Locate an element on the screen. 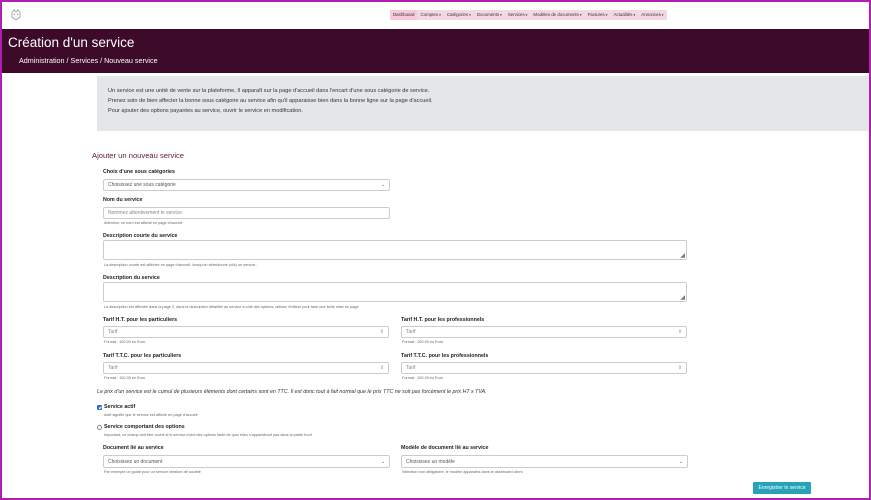  price-ttc-particuliers-help: Format : 100.00 en Euro is located at coordinates (125, 378).